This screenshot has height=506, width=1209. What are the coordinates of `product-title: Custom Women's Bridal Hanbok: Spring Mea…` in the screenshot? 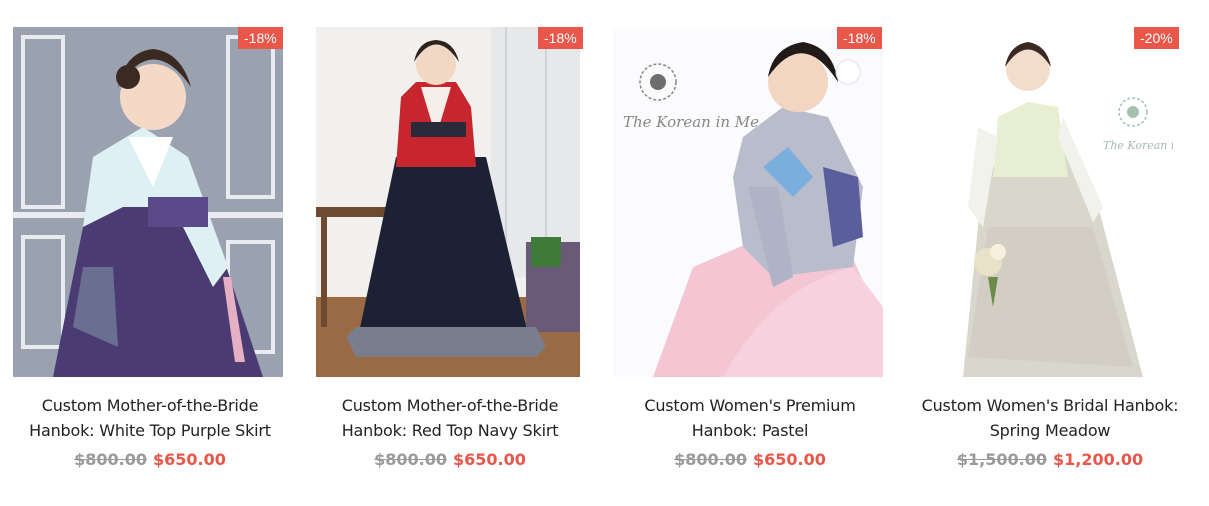 It's located at (1050, 418).